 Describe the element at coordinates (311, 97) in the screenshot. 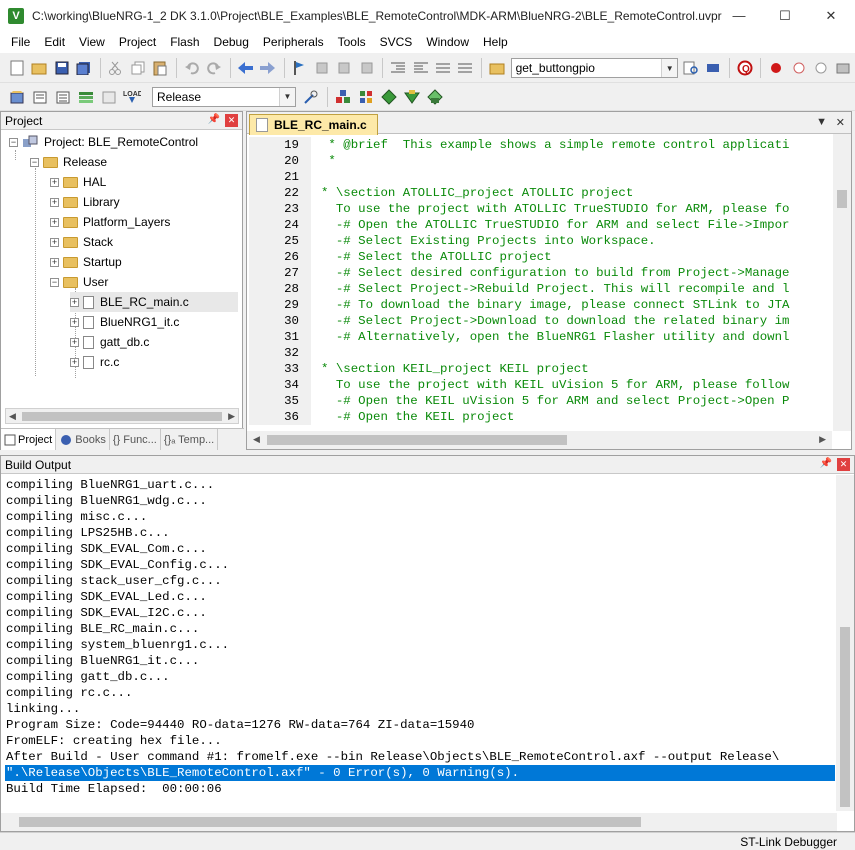

I see `target-options-icon` at that location.